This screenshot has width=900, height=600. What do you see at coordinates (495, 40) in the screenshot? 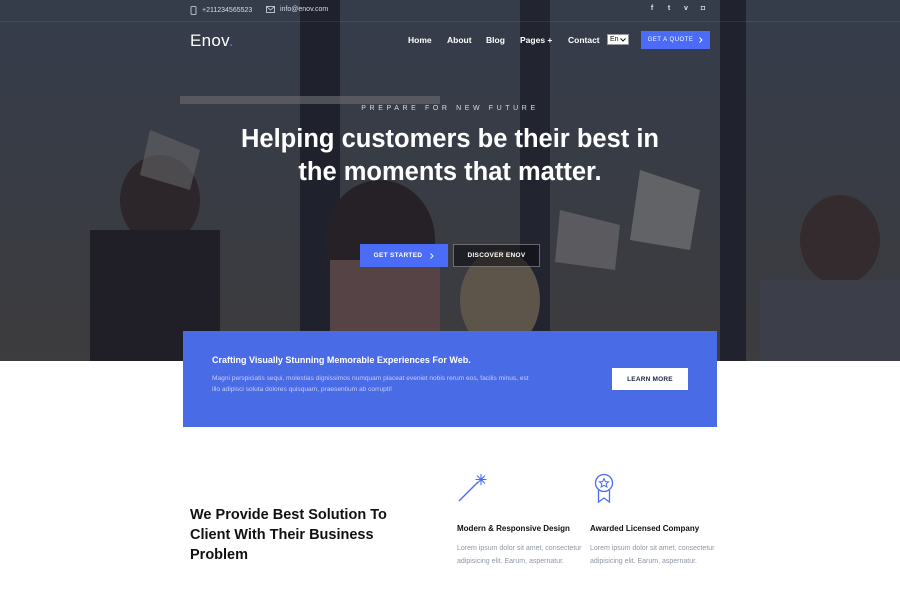
I see `nav-blog: Blog` at bounding box center [495, 40].